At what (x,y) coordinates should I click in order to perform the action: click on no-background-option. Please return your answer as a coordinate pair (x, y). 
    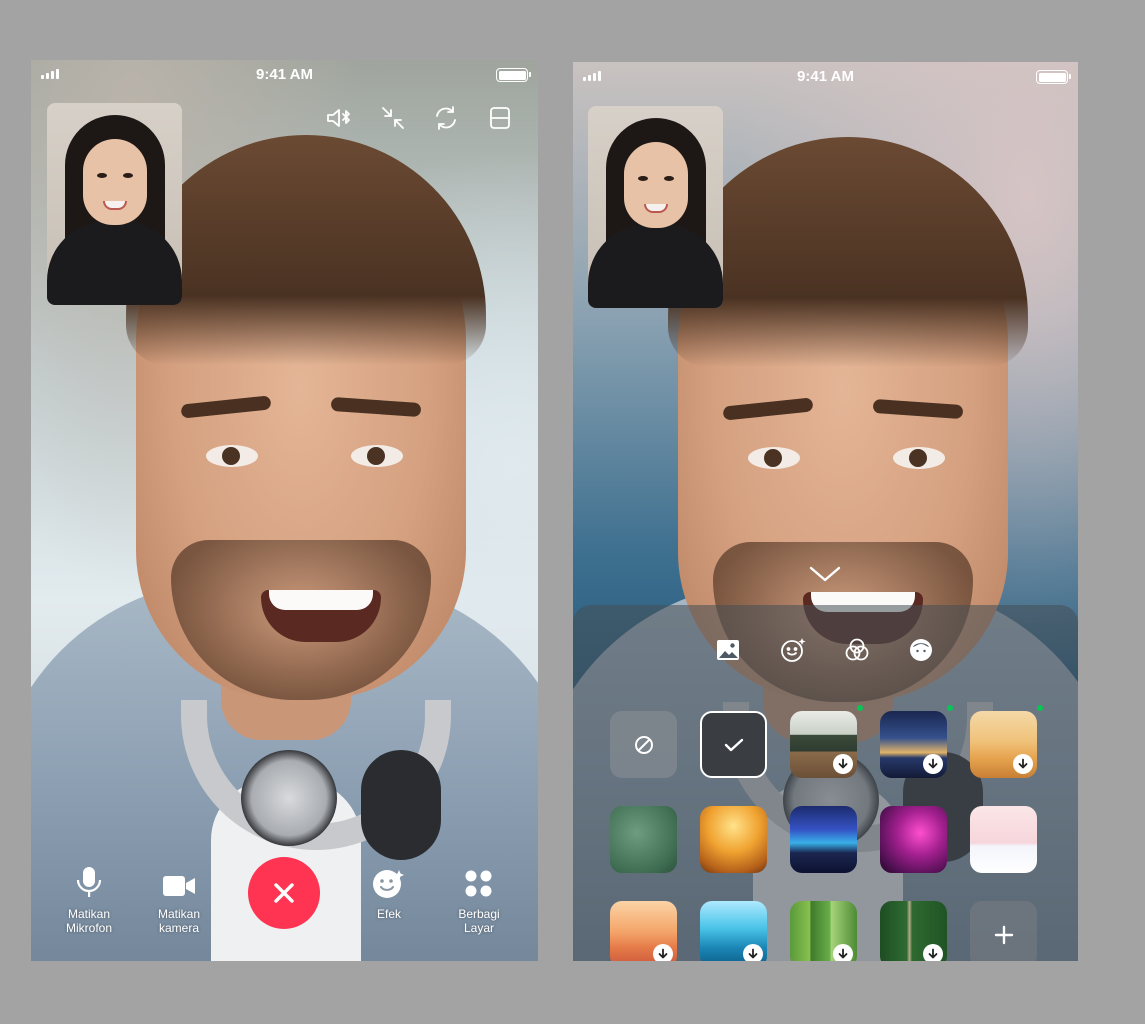
    Looking at the image, I should click on (643, 744).